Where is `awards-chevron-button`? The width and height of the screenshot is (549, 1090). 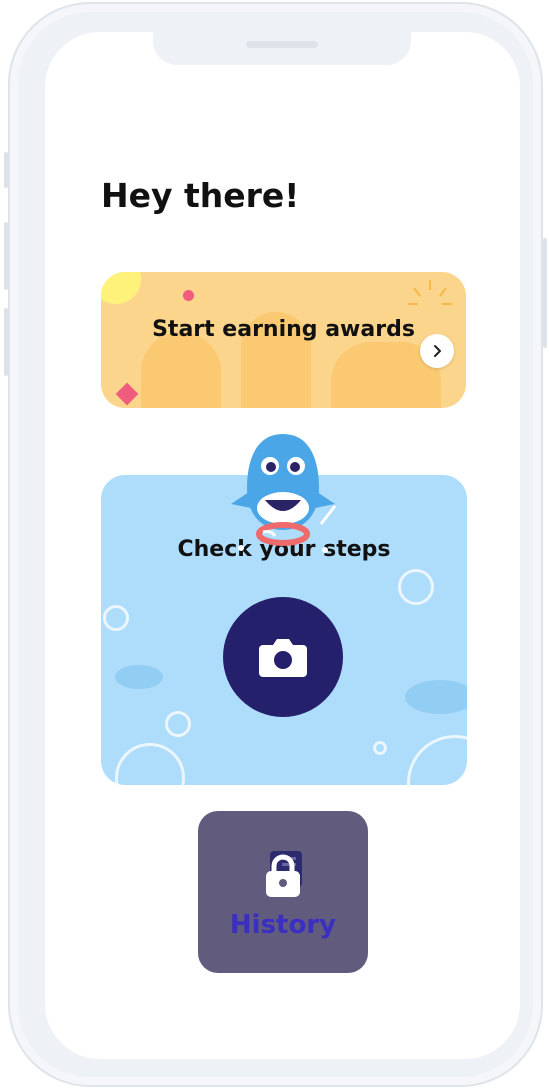 awards-chevron-button is located at coordinates (437, 351).